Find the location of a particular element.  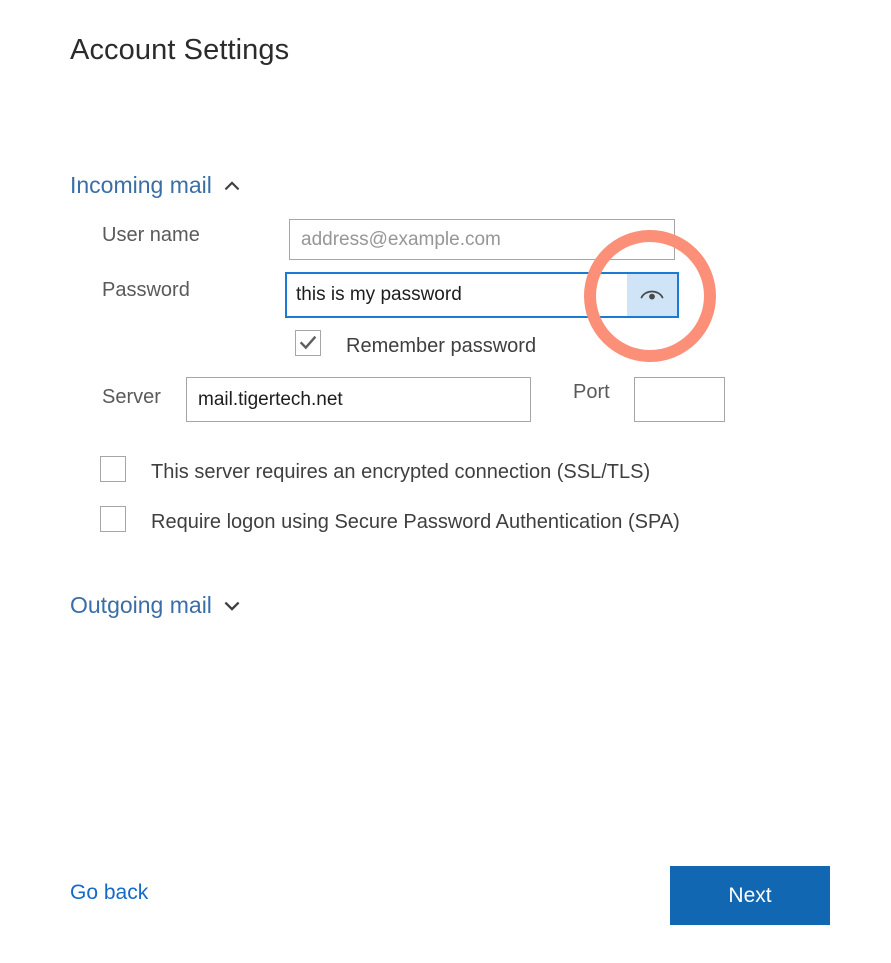

remember-password-label: Remember password is located at coordinates (441, 346).